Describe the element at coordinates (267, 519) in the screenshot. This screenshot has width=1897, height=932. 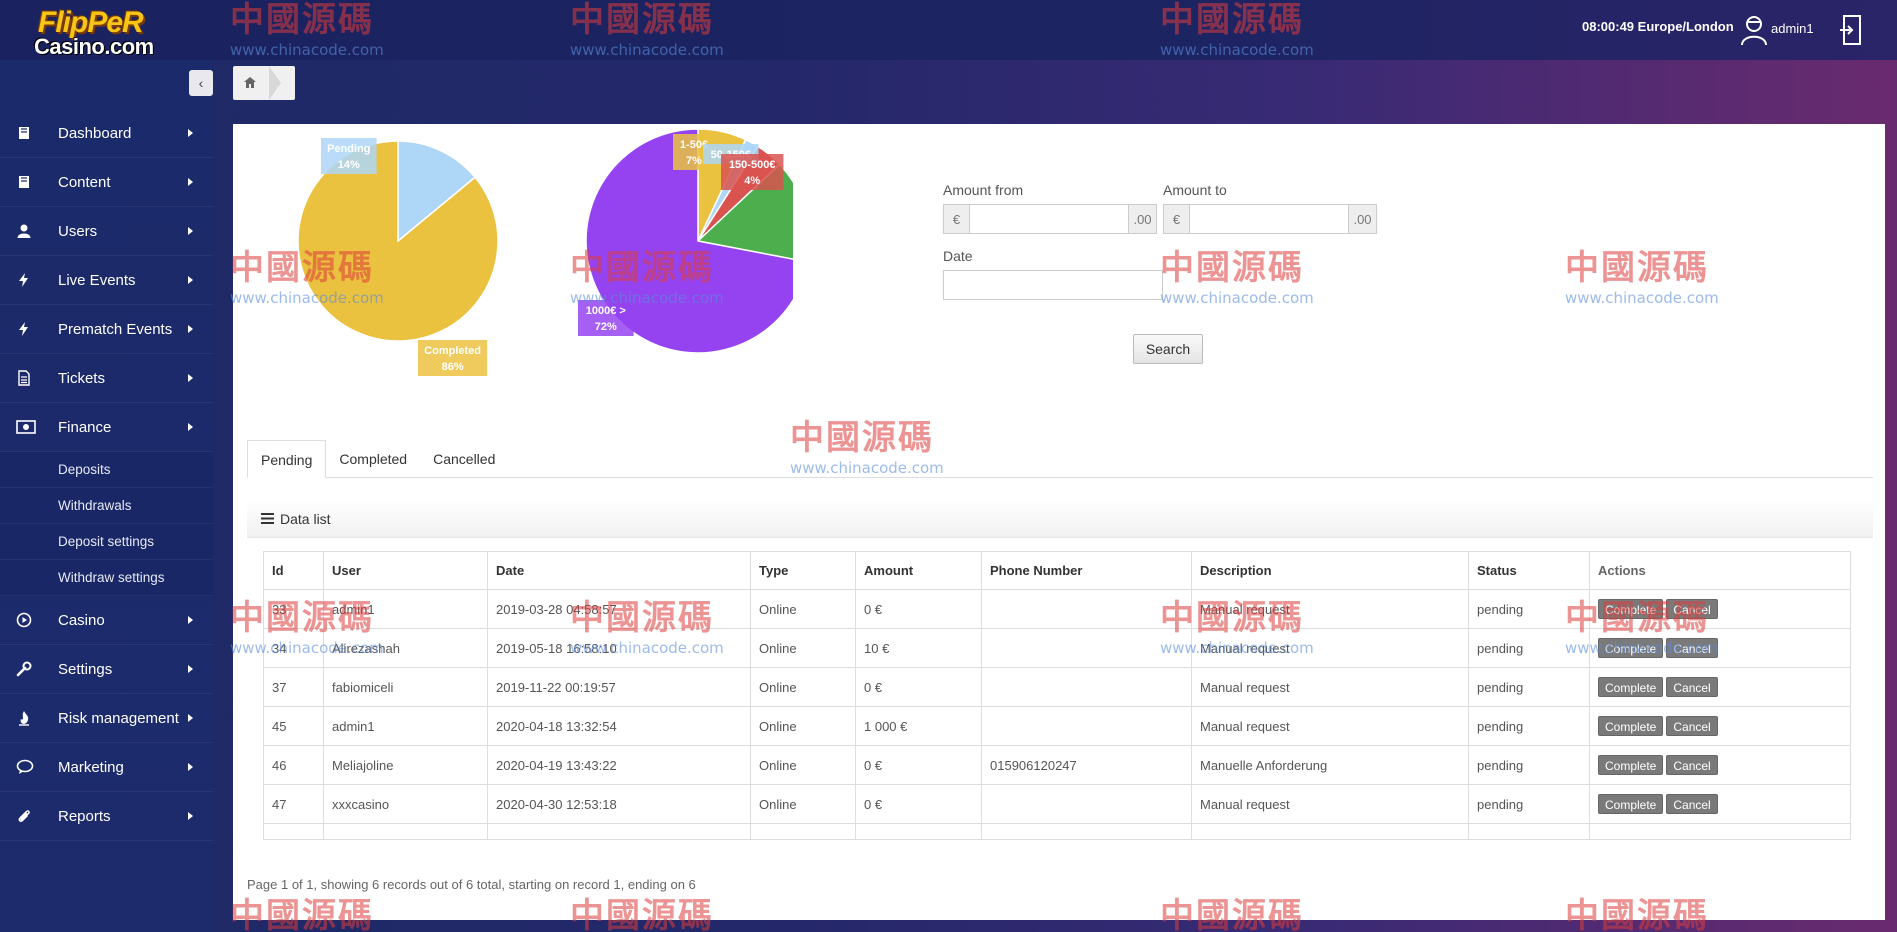
I see `list-icon` at that location.